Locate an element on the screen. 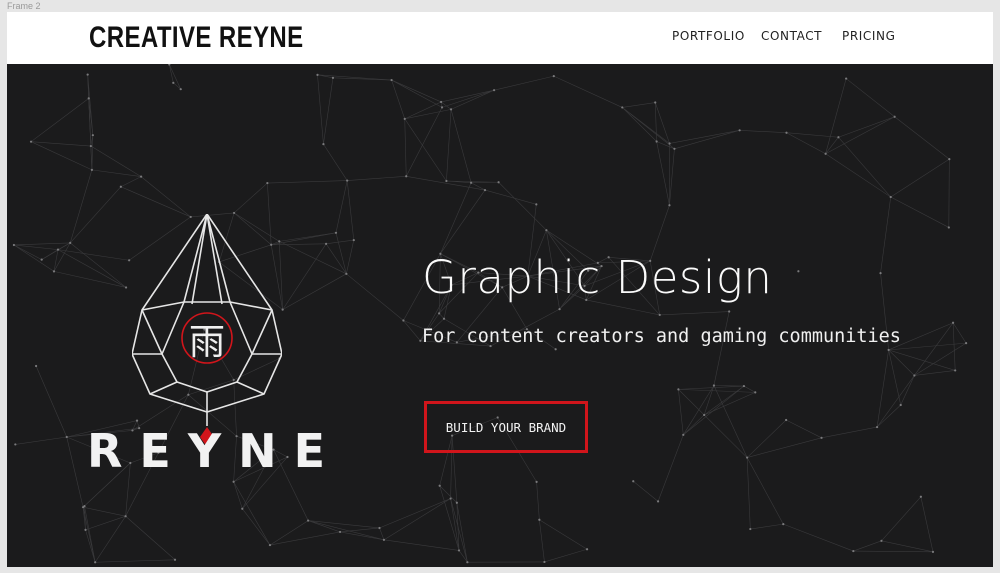 The height and width of the screenshot is (573, 1000). logo-wordmark: REYNE is located at coordinates (215, 451).